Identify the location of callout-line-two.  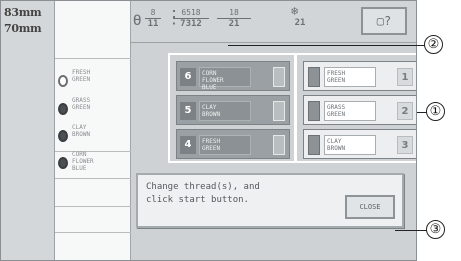
(327, 45).